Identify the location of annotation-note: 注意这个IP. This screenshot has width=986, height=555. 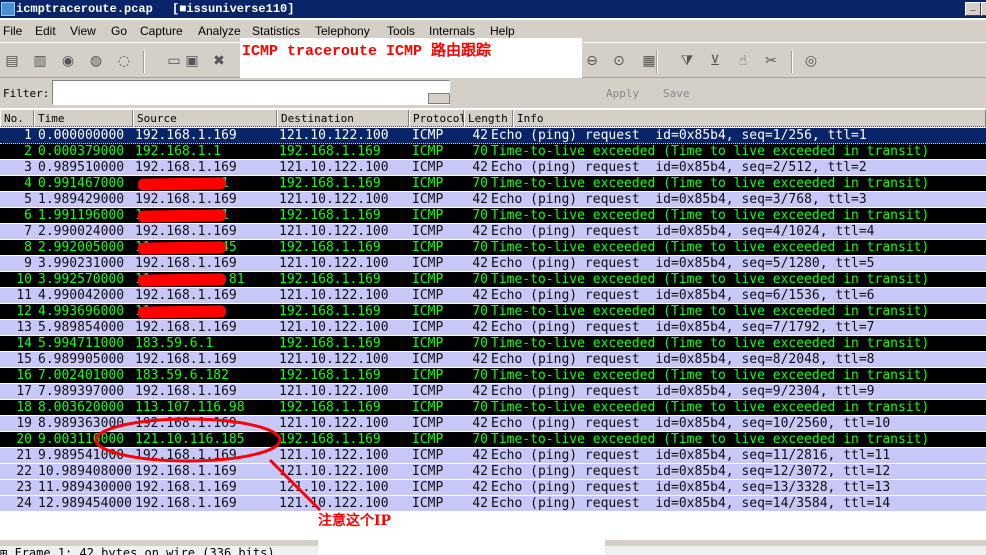
(355, 521).